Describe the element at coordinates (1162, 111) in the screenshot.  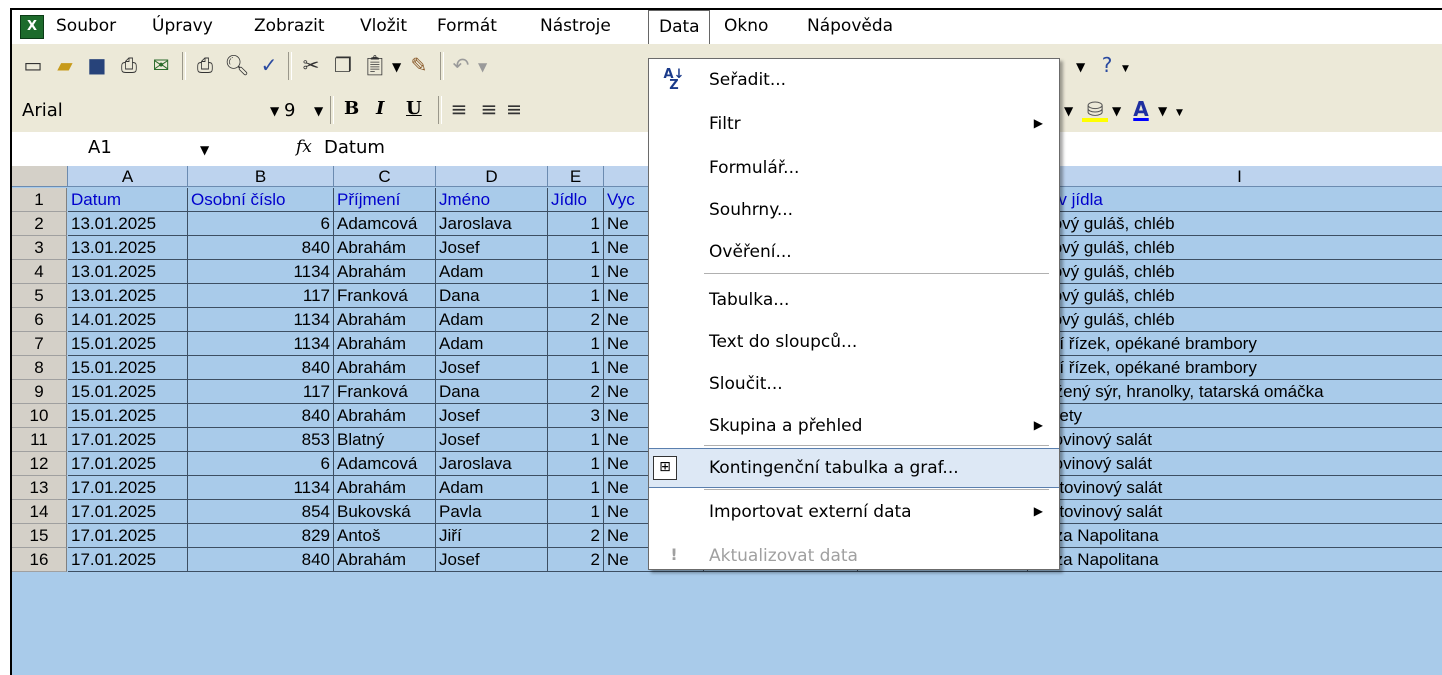
I see `font-color-dropdown-arrow-icon: ▼` at that location.